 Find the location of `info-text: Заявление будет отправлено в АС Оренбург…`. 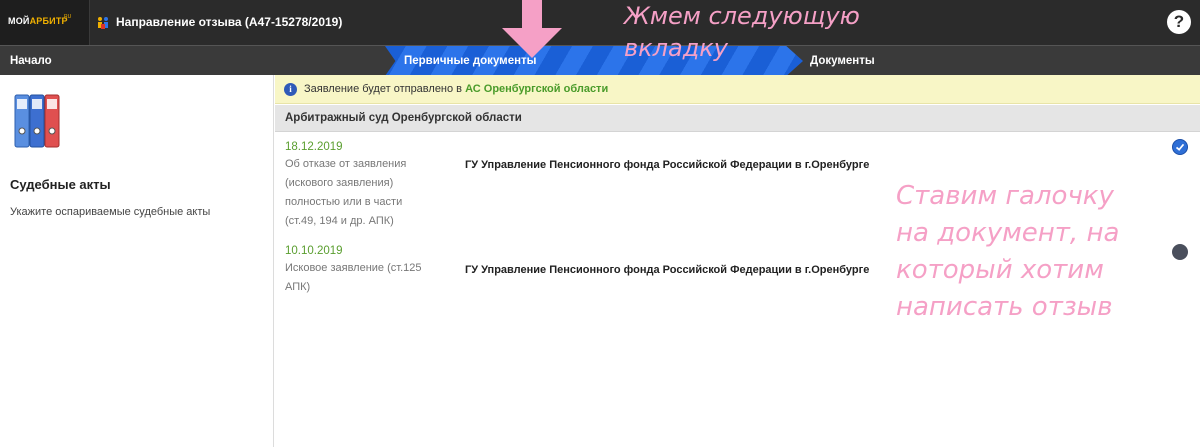

info-text: Заявление будет отправлено в АС Оренбург… is located at coordinates (456, 89).